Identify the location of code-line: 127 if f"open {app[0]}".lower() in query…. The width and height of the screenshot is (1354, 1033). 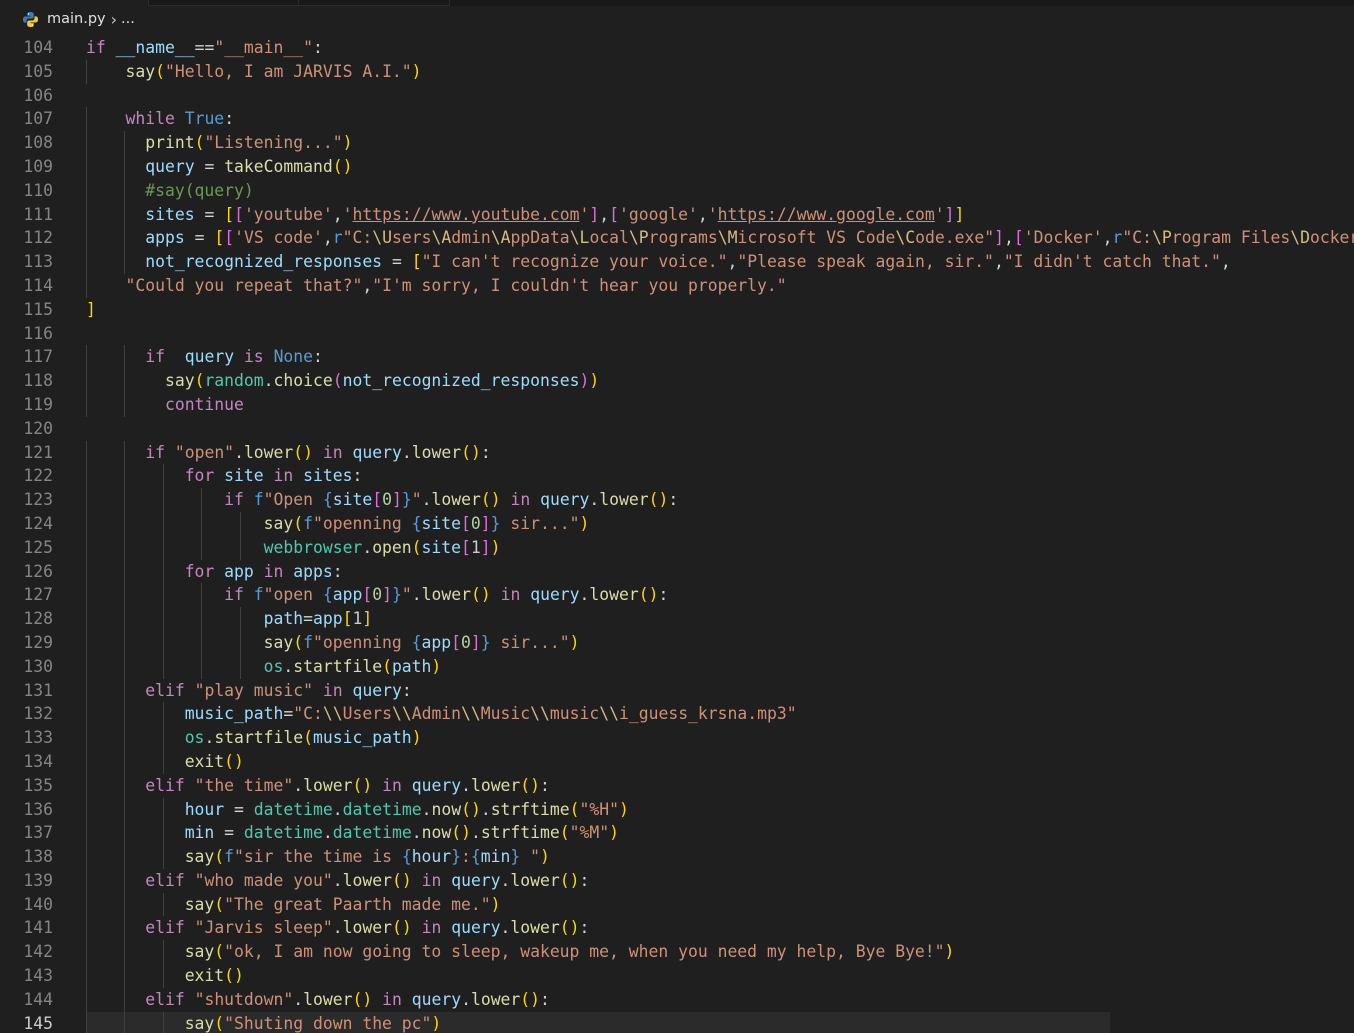
(677, 595).